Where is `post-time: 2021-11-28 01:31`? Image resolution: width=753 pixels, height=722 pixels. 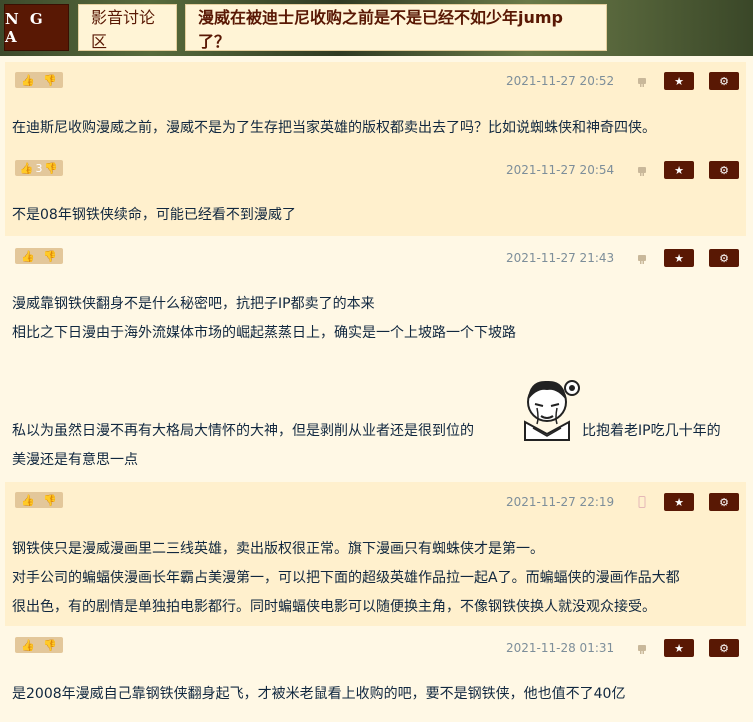 post-time: 2021-11-28 01:31 is located at coordinates (560, 648).